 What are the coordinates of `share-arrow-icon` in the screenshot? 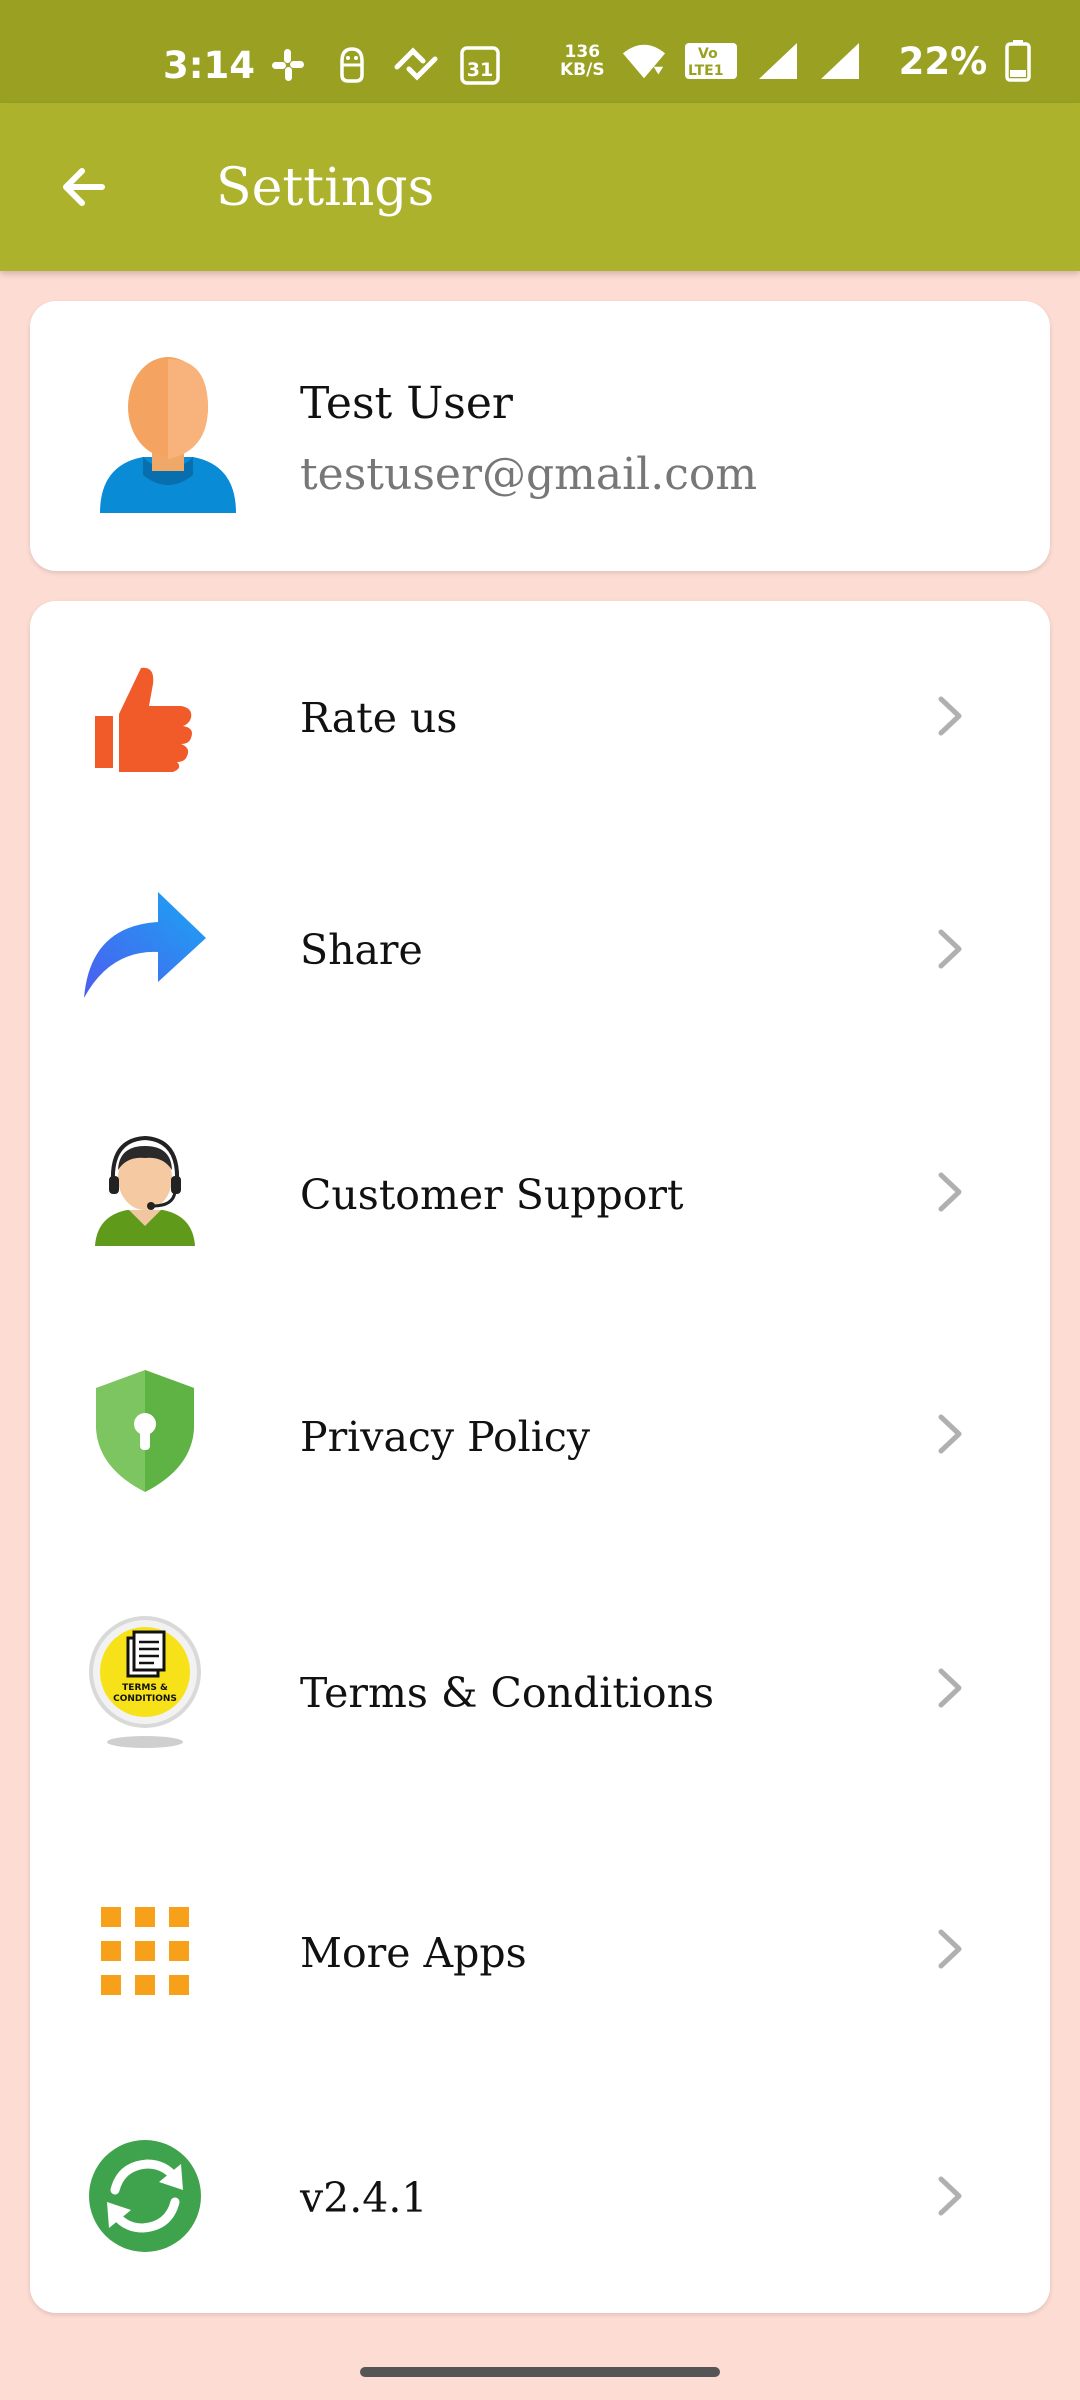 It's located at (145, 946).